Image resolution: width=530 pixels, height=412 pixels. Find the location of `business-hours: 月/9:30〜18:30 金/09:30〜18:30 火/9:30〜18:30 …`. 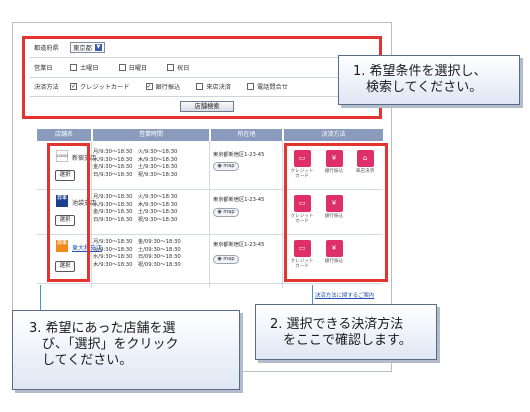

business-hours: 月/9:30〜18:30 金/09:30〜18:30 火/9:30〜18:30 … is located at coordinates (137, 254).